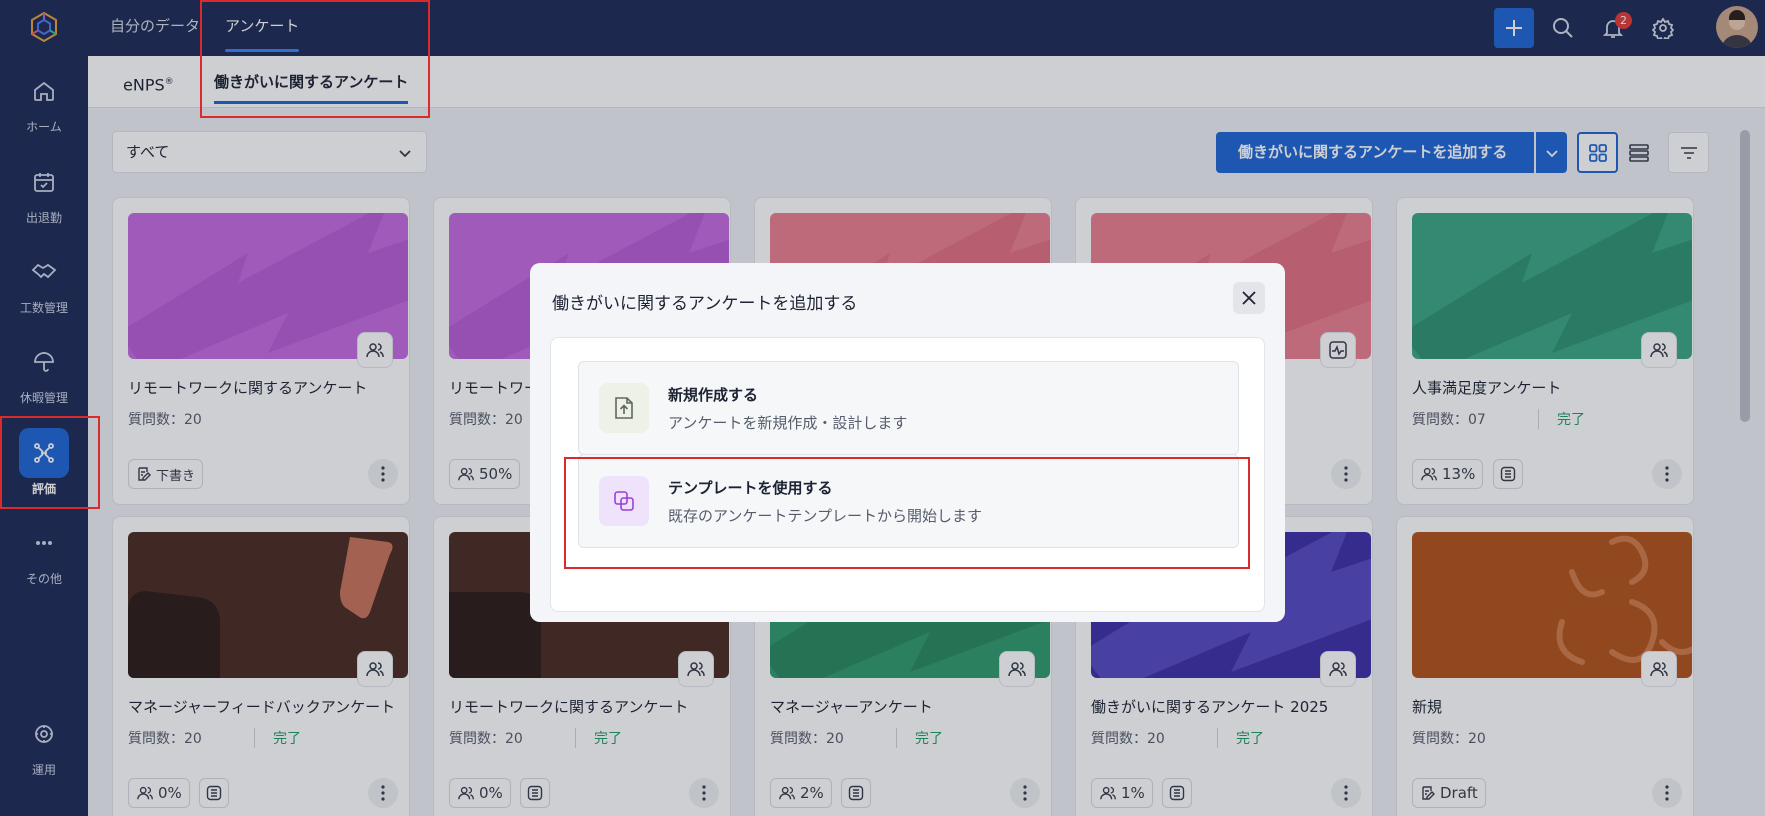 This screenshot has width=1765, height=816. I want to click on create-new-option: 新規作成する アンケートを新規作成・設計します, so click(908, 408).